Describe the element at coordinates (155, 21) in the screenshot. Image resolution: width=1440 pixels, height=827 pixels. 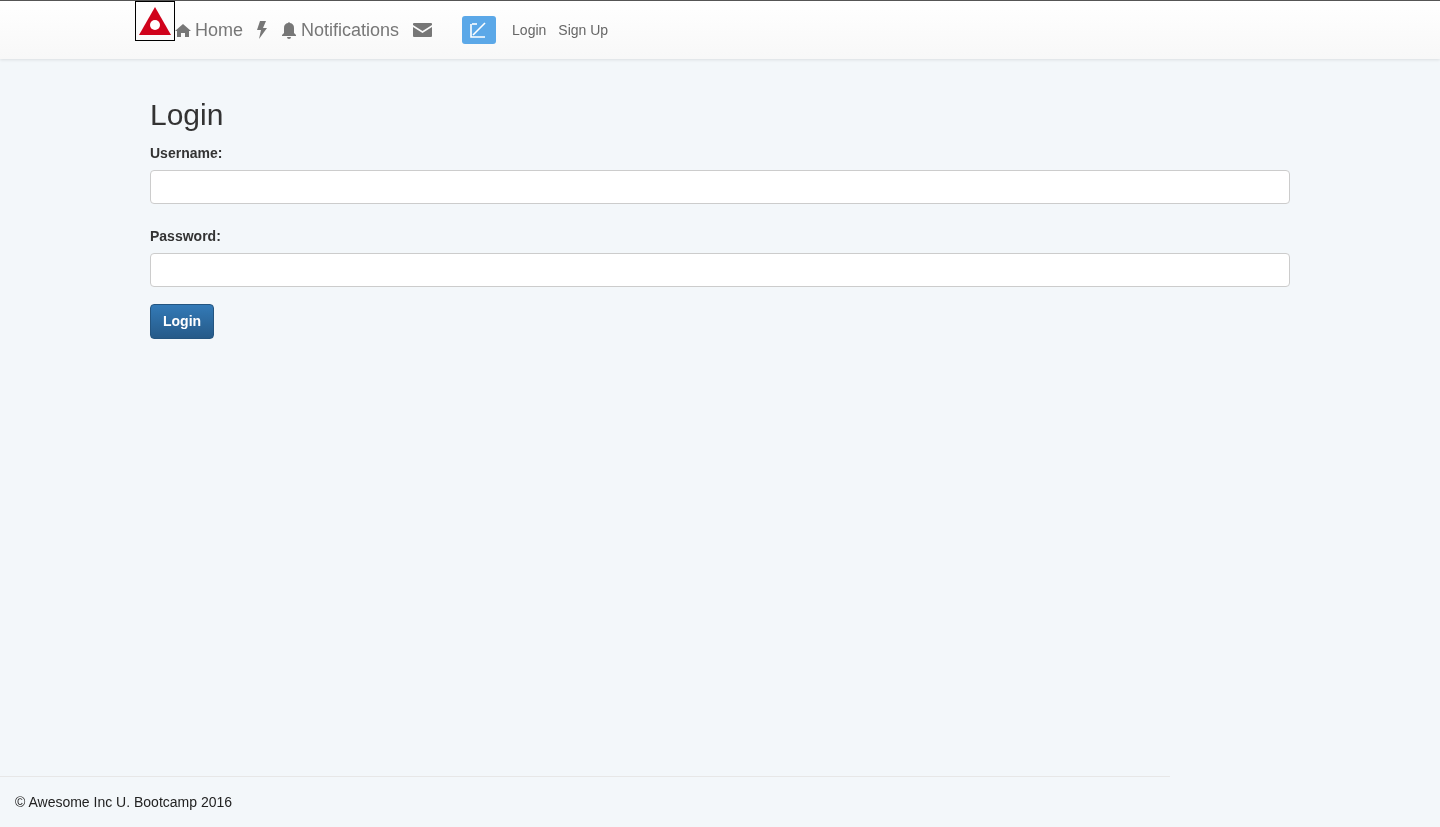
I see `logo` at that location.